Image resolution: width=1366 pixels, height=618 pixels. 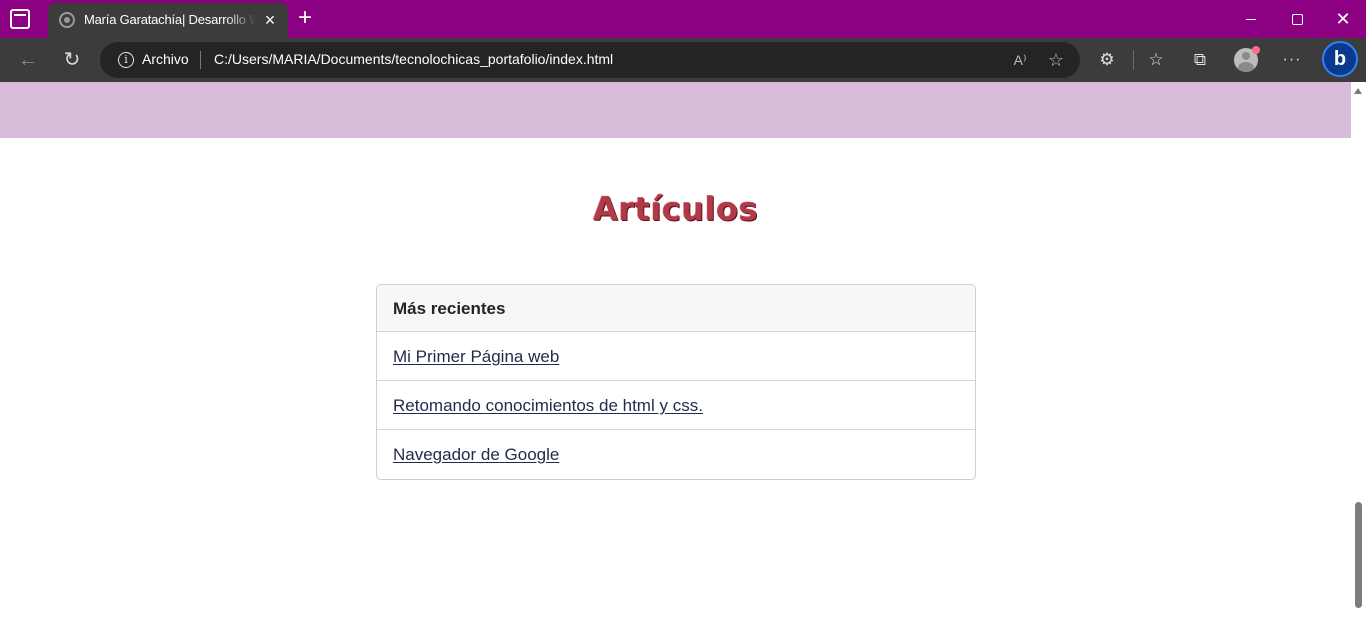 I want to click on bing-copilot-icon: b, so click(x=1340, y=59).